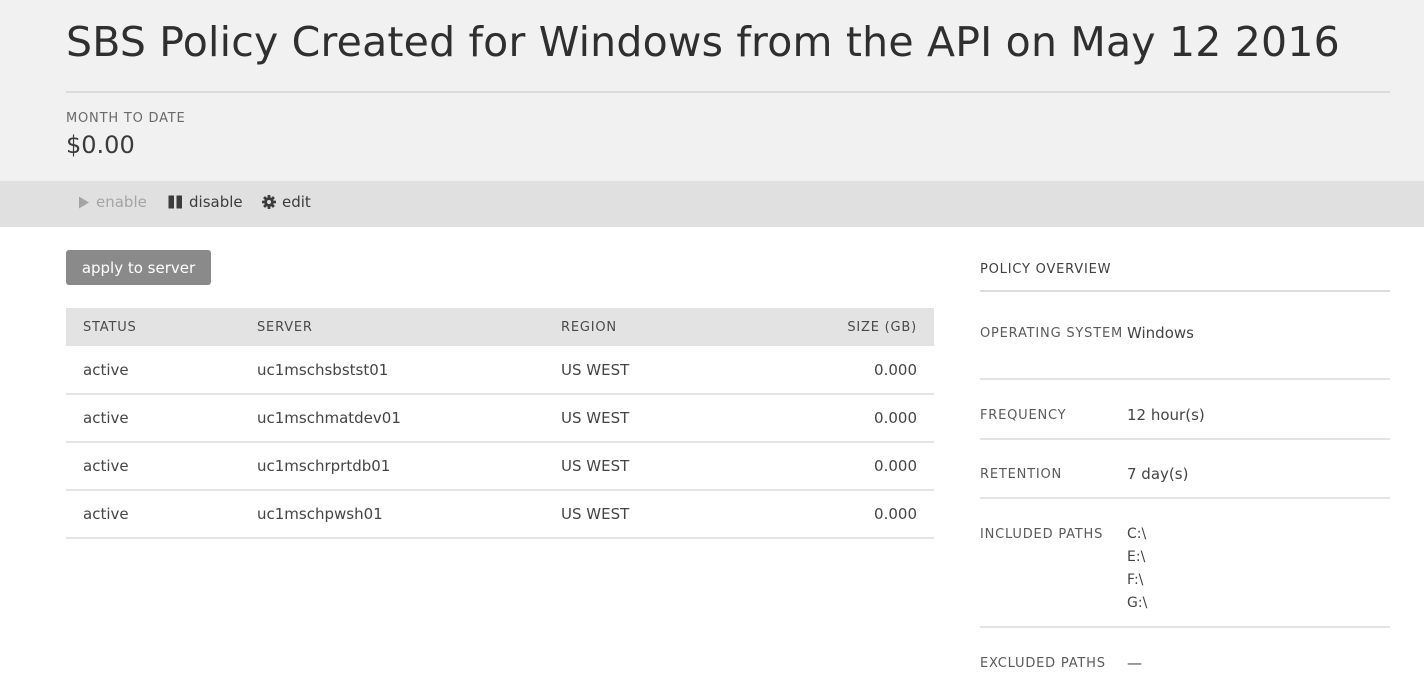 The height and width of the screenshot is (686, 1424). Describe the element at coordinates (392, 327) in the screenshot. I see `column-header-server: SERVER` at that location.